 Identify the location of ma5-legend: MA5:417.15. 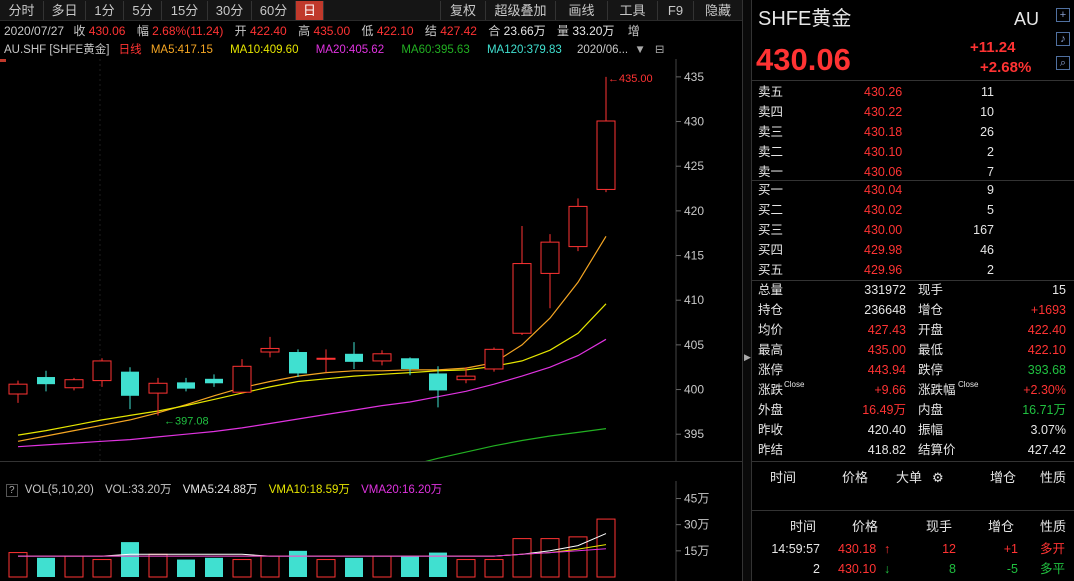
(181, 50).